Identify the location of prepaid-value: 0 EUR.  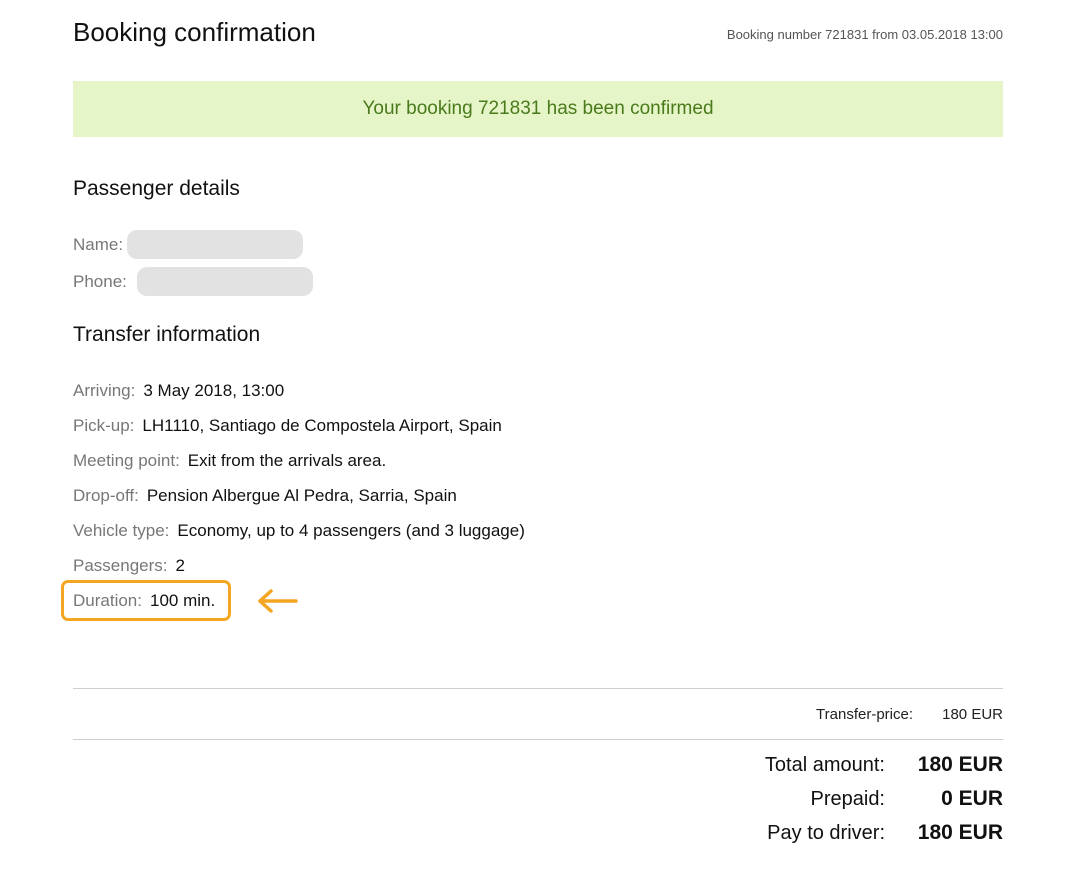
(972, 798).